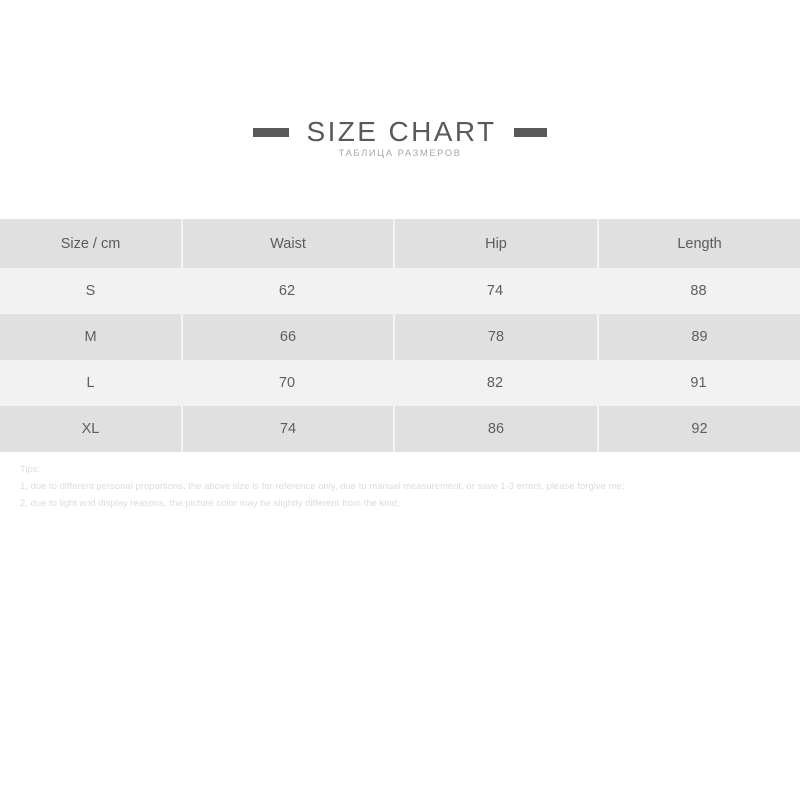  I want to click on cell-waist: 62, so click(287, 291).